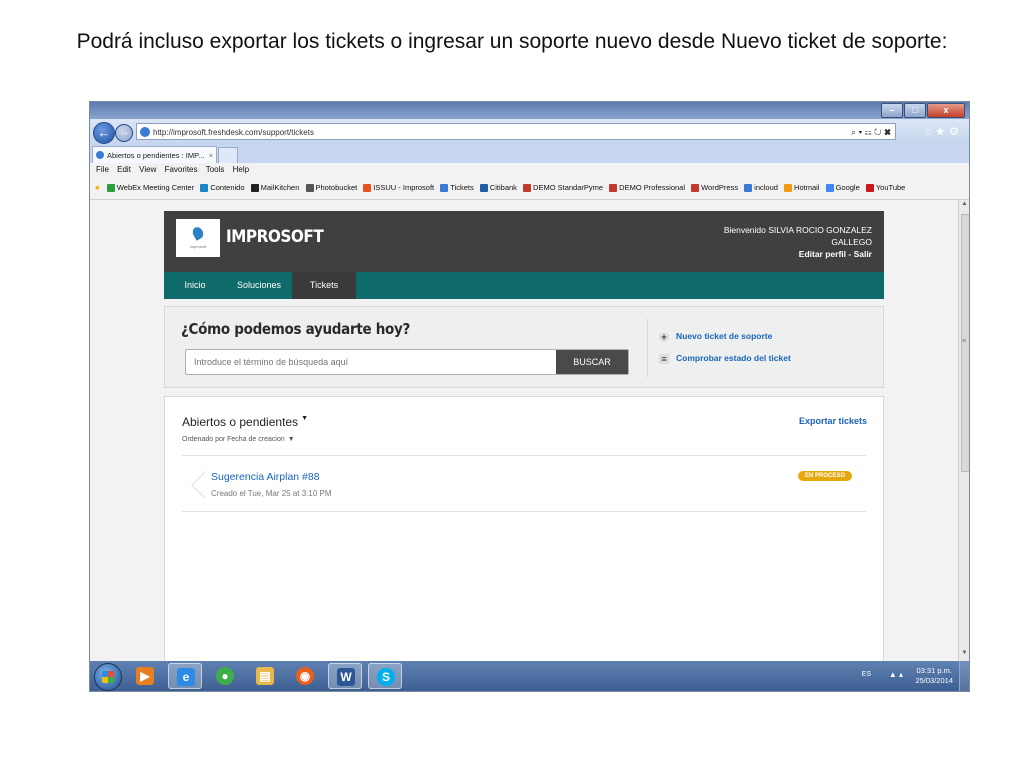 This screenshot has width=1024, height=768. Describe the element at coordinates (457, 188) in the screenshot. I see `favorite-item: Tickets` at that location.